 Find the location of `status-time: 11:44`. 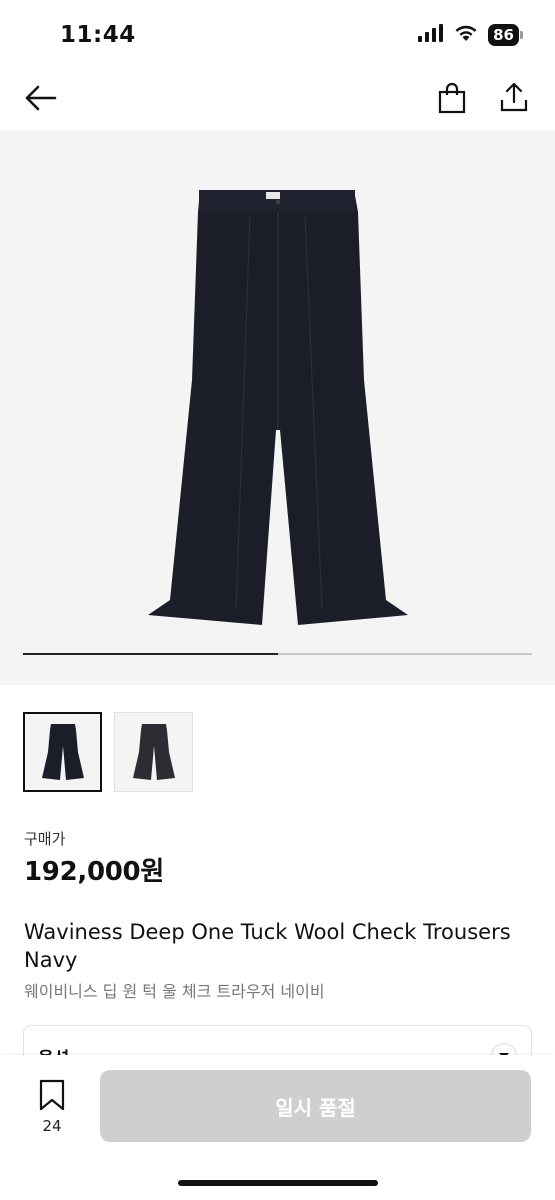

status-time: 11:44 is located at coordinates (98, 35).